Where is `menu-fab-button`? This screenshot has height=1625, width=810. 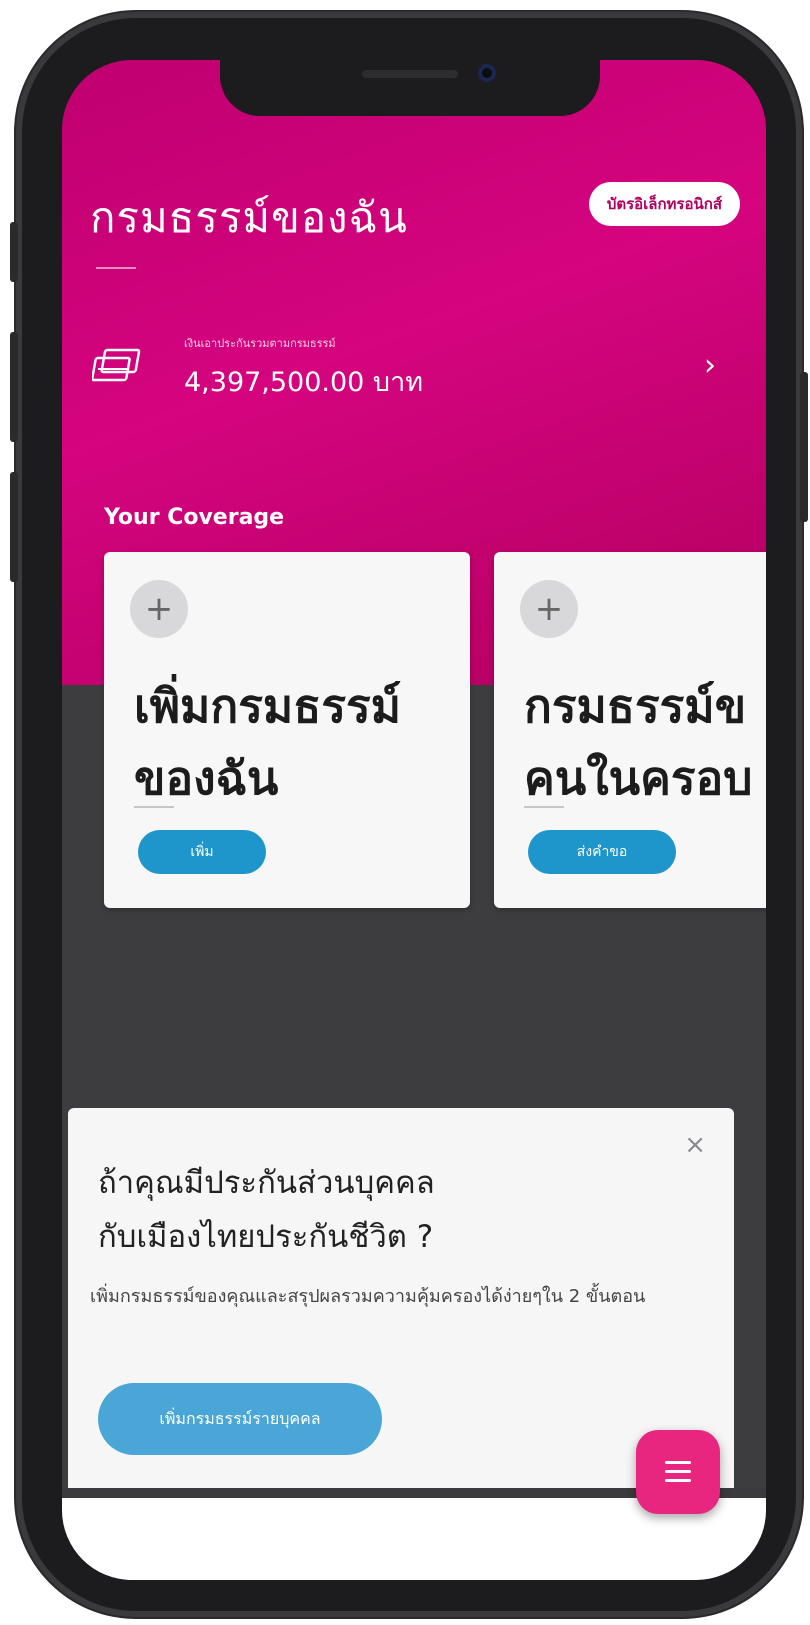
menu-fab-button is located at coordinates (678, 1472).